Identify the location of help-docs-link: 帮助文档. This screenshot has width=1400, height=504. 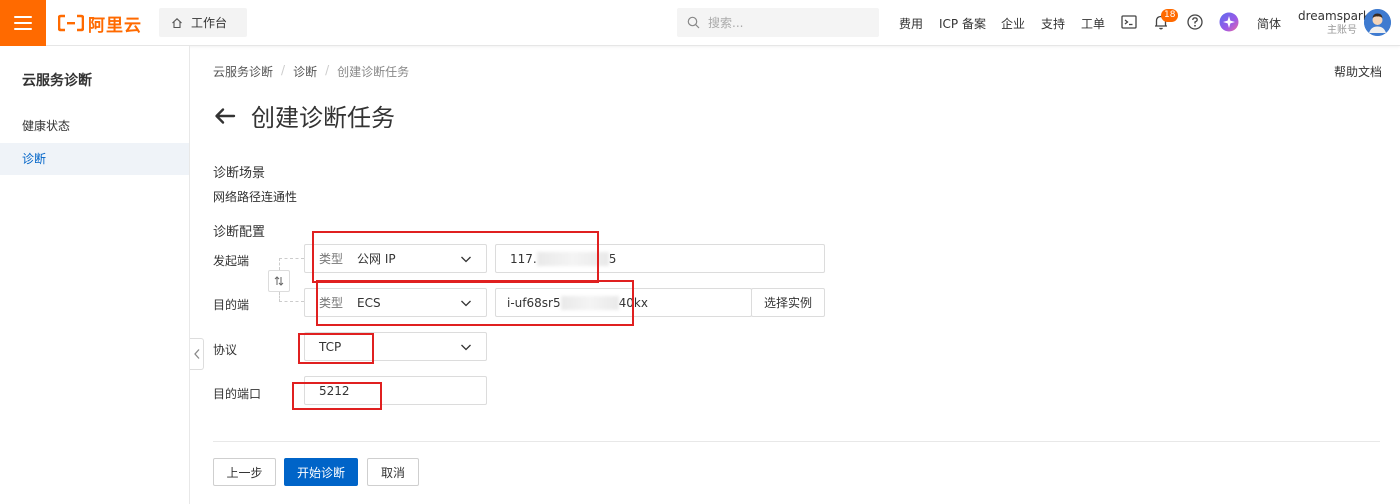
(1358, 71).